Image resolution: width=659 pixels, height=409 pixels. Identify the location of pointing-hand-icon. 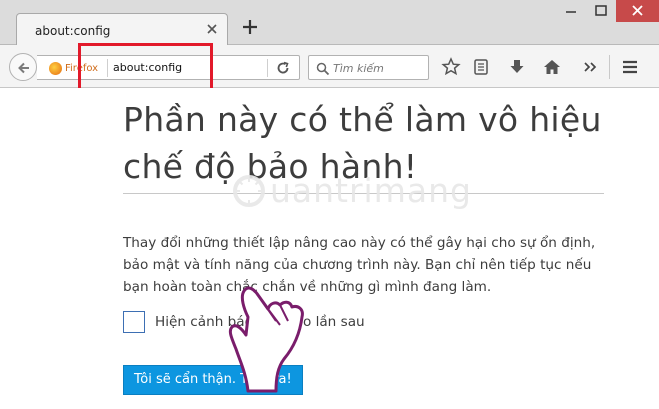
(266, 339).